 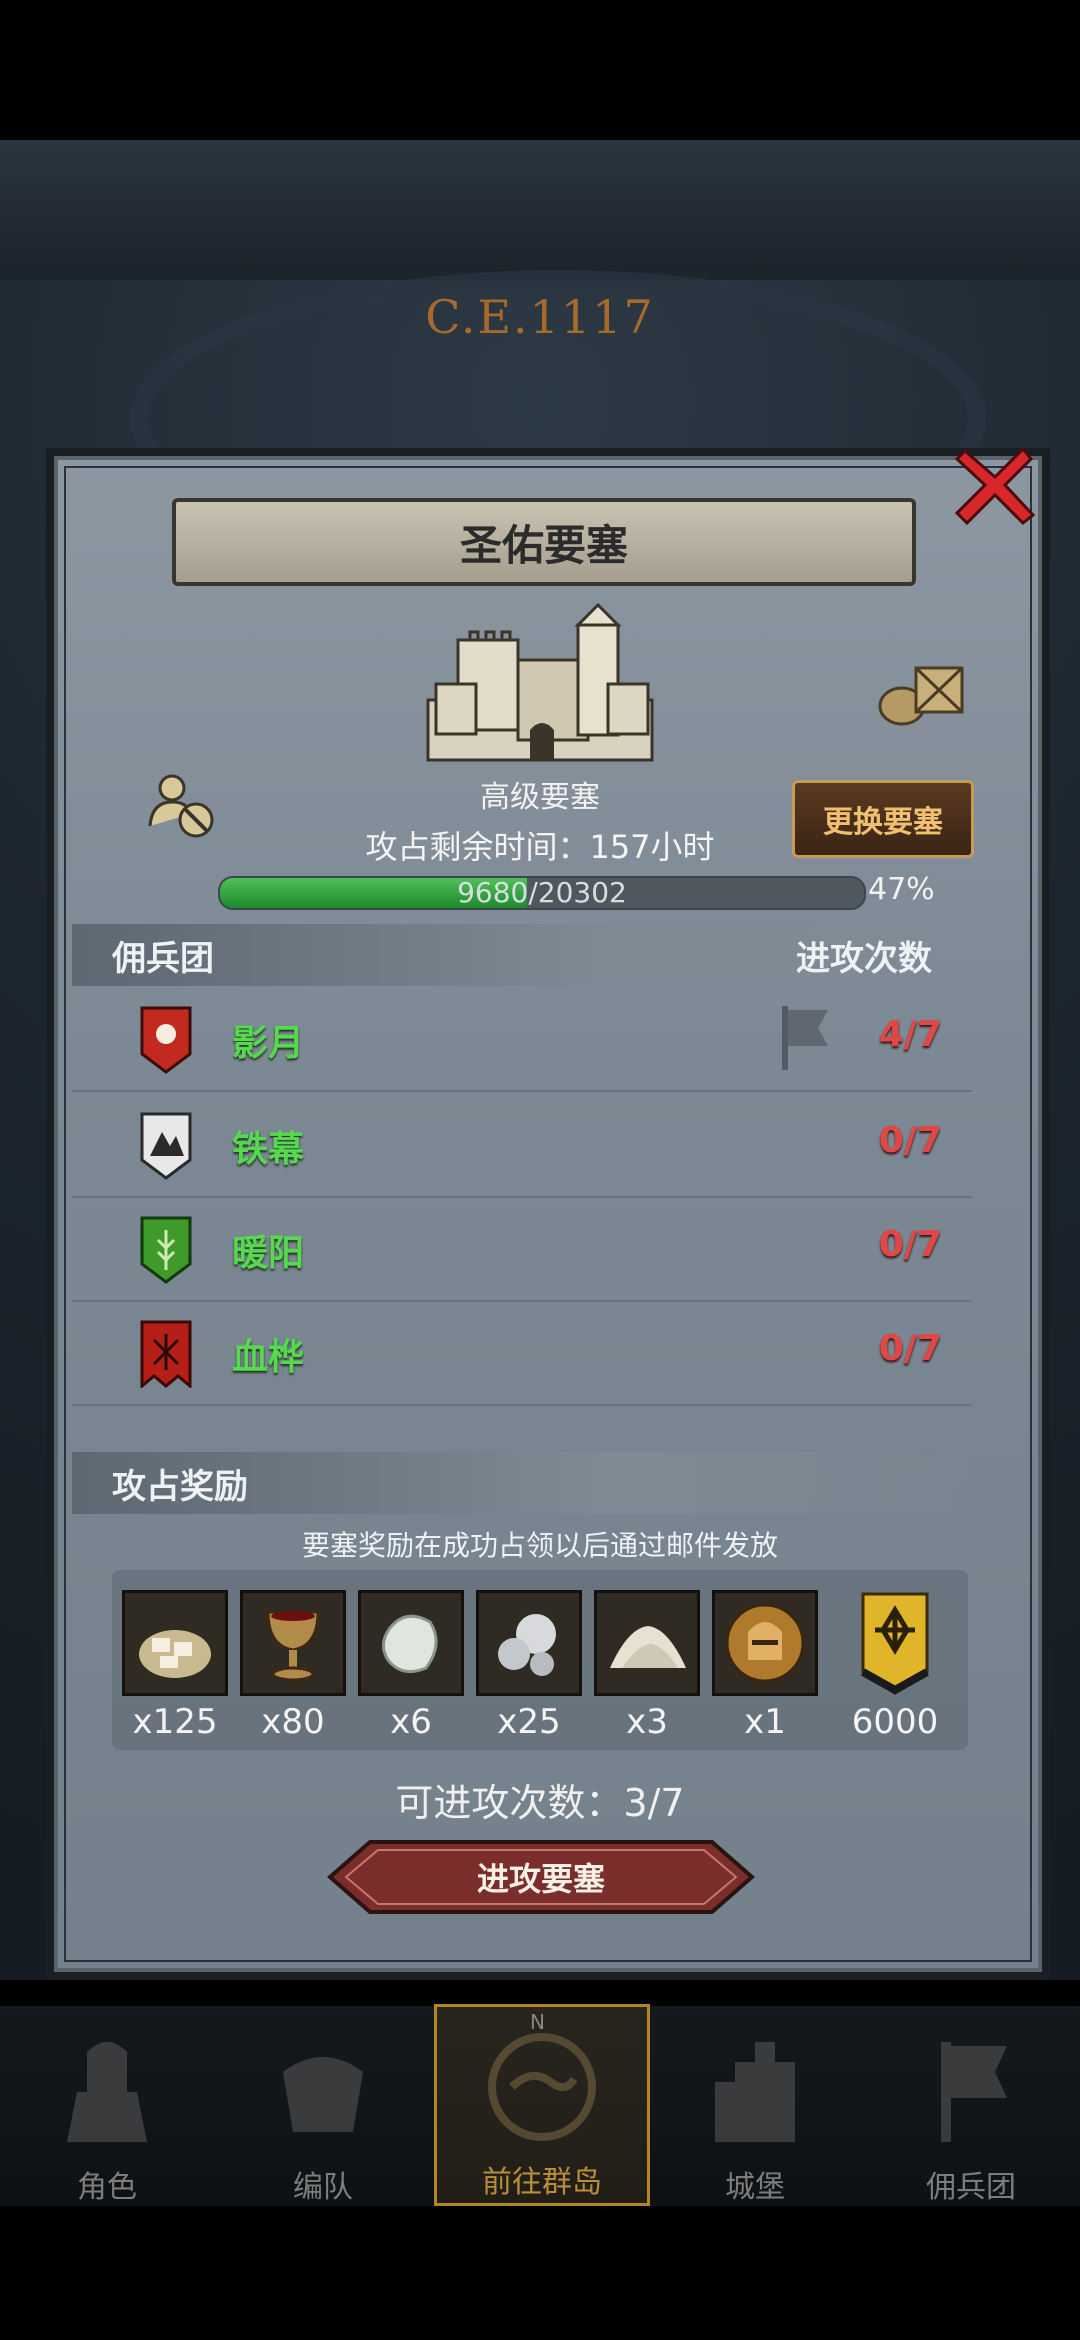 I want to click on mercenary-name: 血桦, so click(x=268, y=1357).